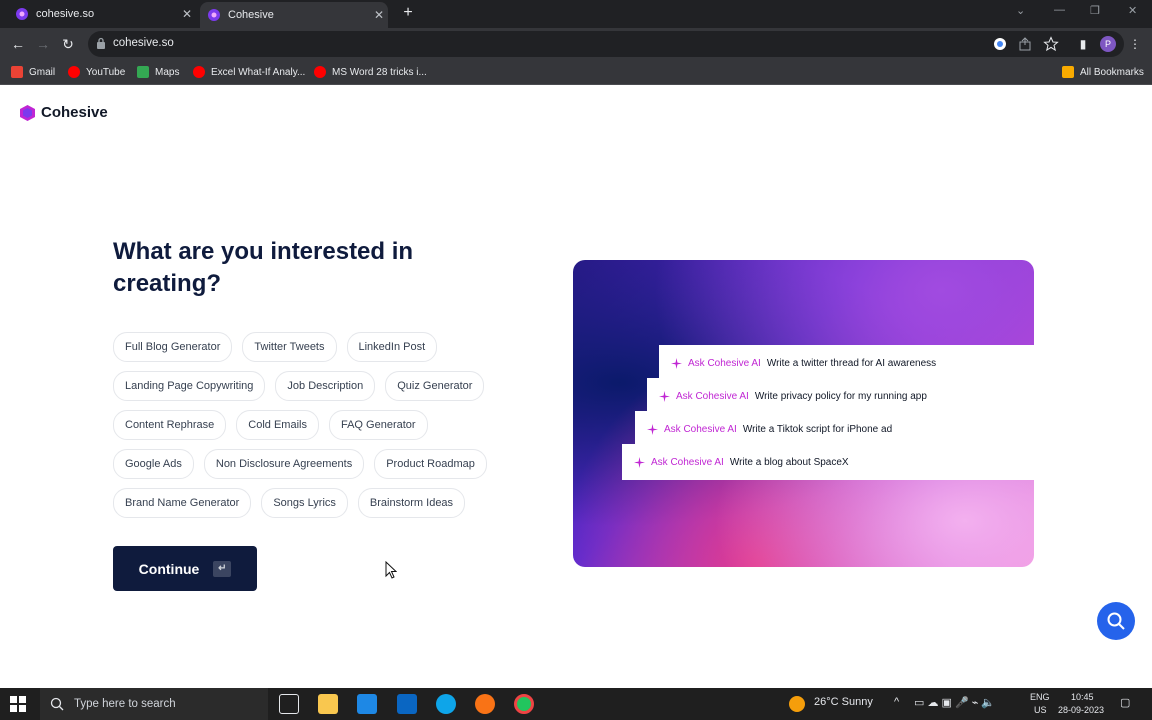 The height and width of the screenshot is (720, 1152). What do you see at coordinates (68, 44) in the screenshot?
I see `reload-icon: ↻` at bounding box center [68, 44].